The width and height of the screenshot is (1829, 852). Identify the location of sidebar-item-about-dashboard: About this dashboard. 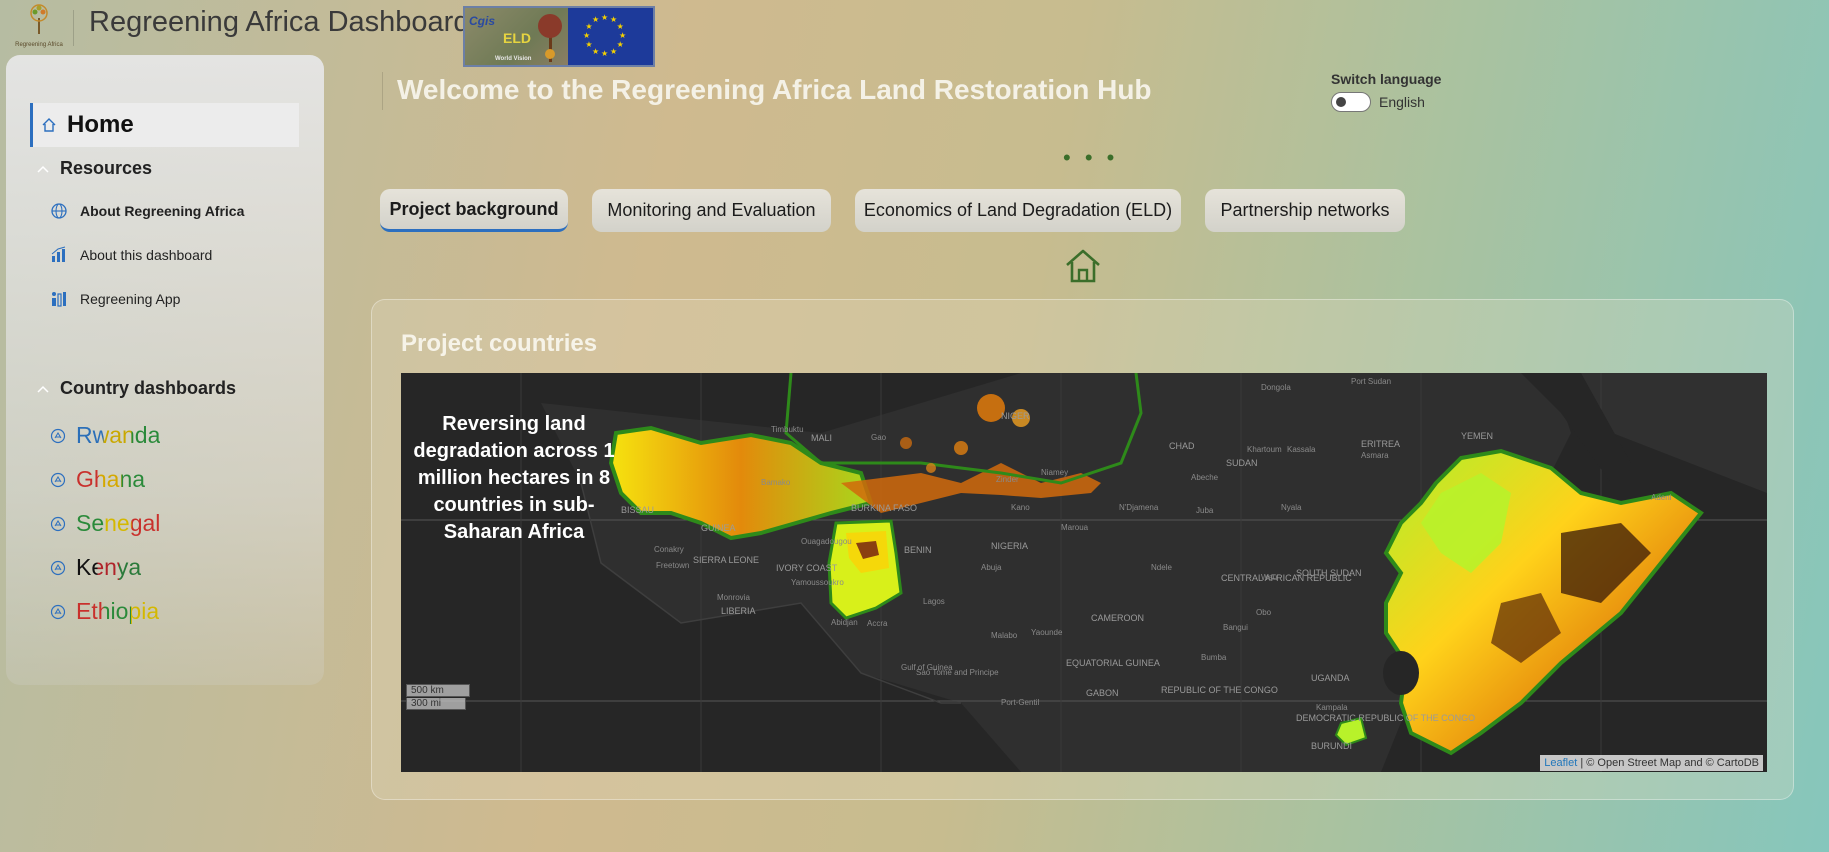
(131, 255).